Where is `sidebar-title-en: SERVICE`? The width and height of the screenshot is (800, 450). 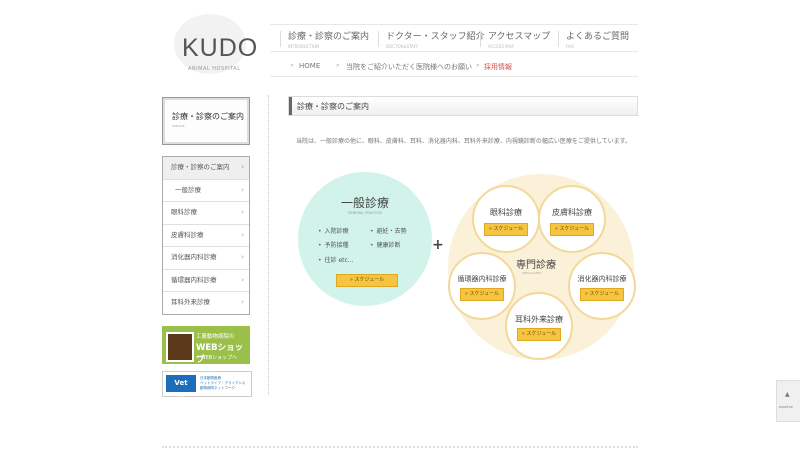 sidebar-title-en: SERVICE is located at coordinates (178, 126).